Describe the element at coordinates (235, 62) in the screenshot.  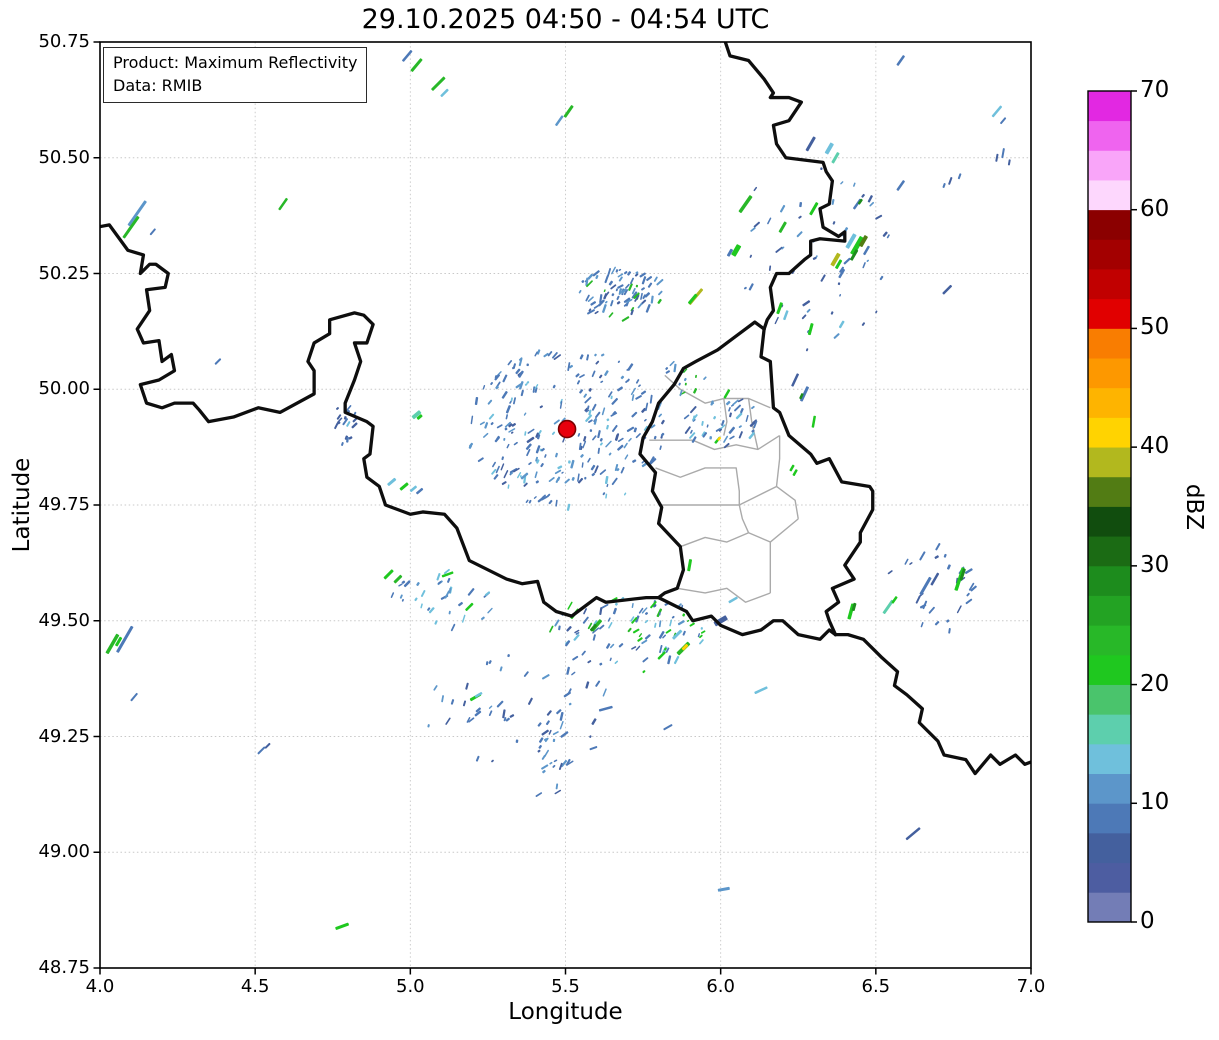
I see `product-line: Product: Maximum Reflectivity` at that location.